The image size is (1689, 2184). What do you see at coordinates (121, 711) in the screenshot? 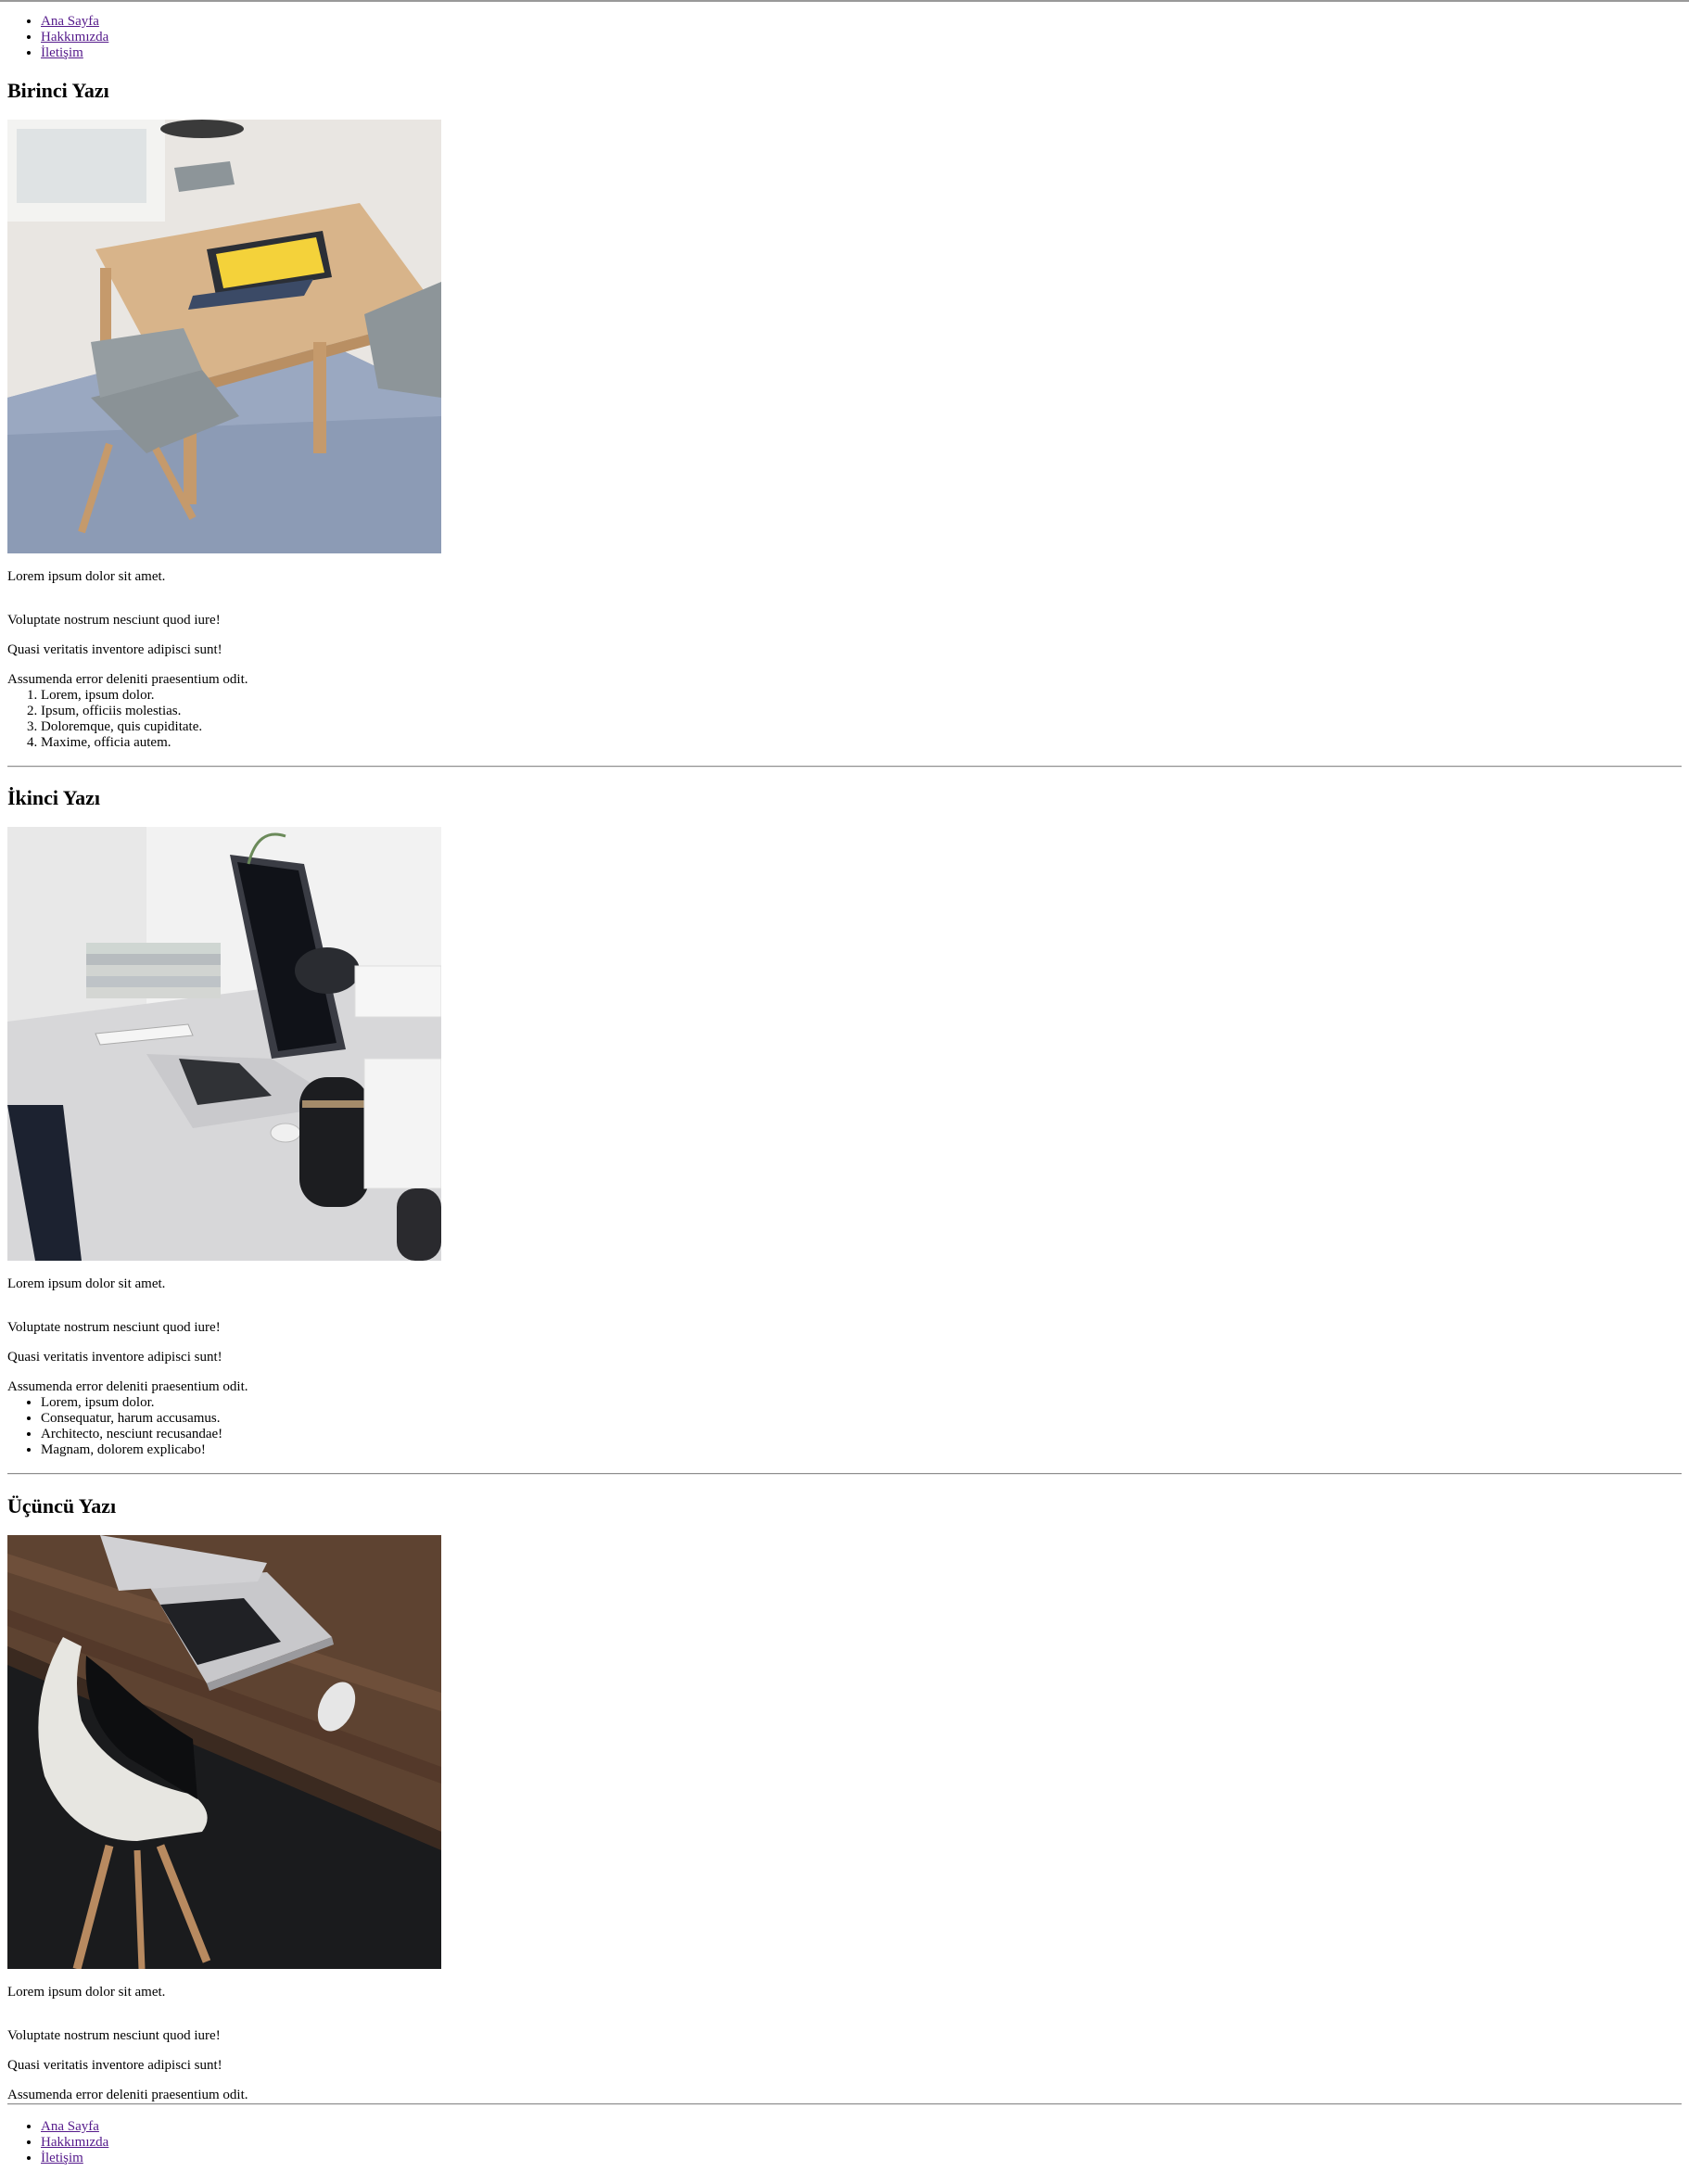
I see `list-item: Ipsum, officiis molestias.` at bounding box center [121, 711].